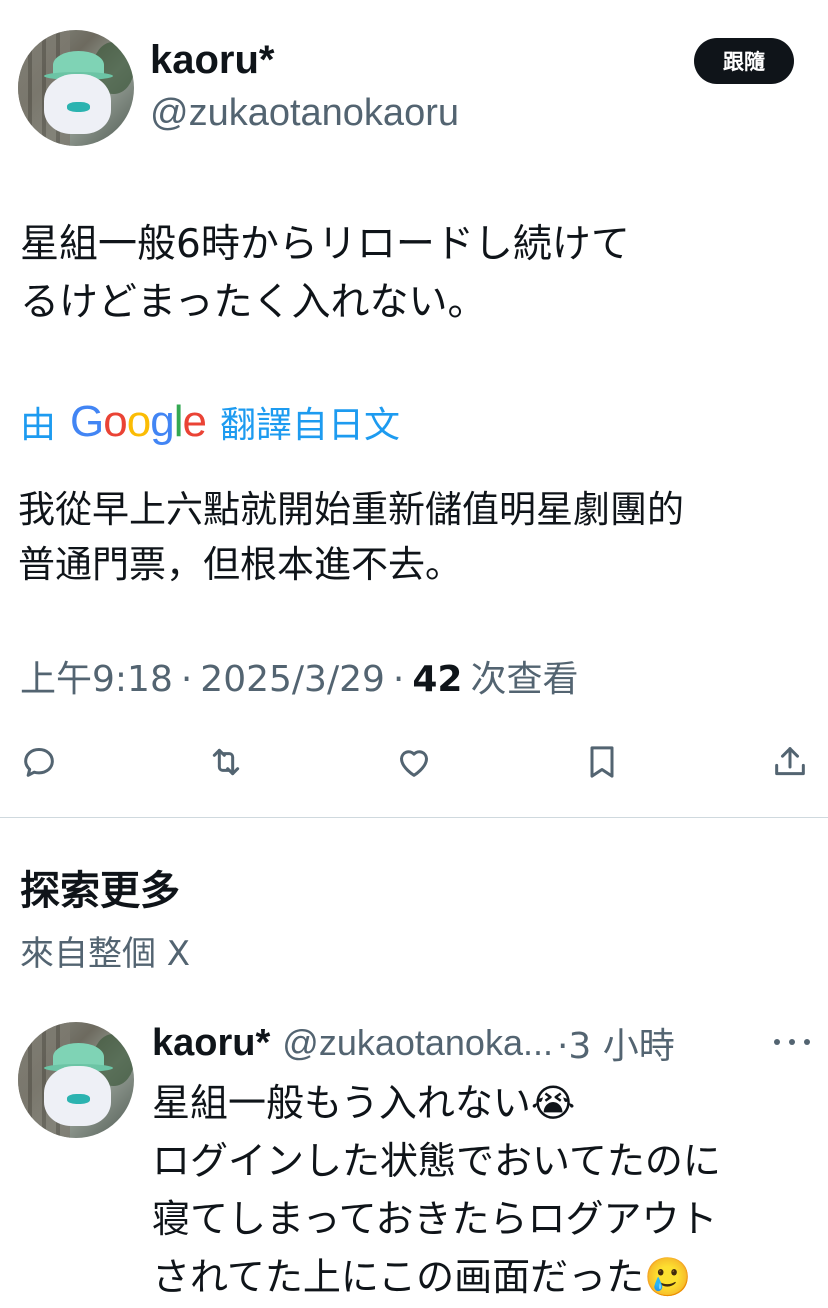 Image resolution: width=828 pixels, height=1308 pixels. Describe the element at coordinates (138, 421) in the screenshot. I see `google-logo: Google` at that location.